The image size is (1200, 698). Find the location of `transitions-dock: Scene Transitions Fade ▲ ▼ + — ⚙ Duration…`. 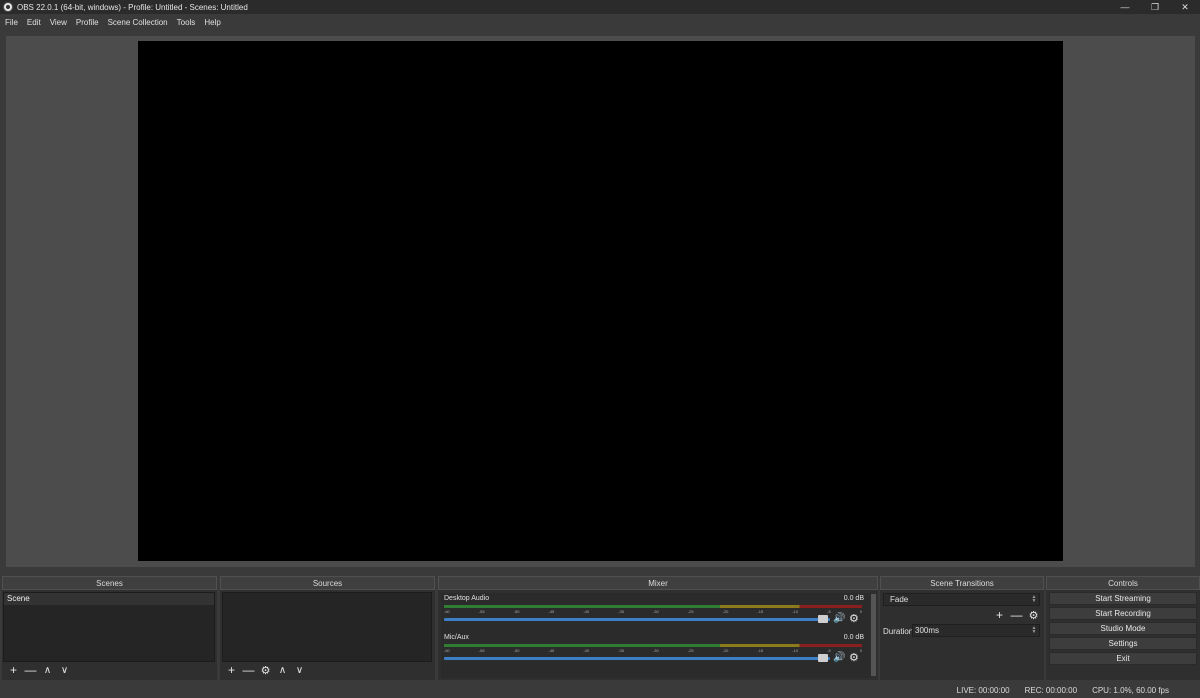

transitions-dock: Scene Transitions Fade ▲ ▼ + — ⚙ Duration… is located at coordinates (962, 628).